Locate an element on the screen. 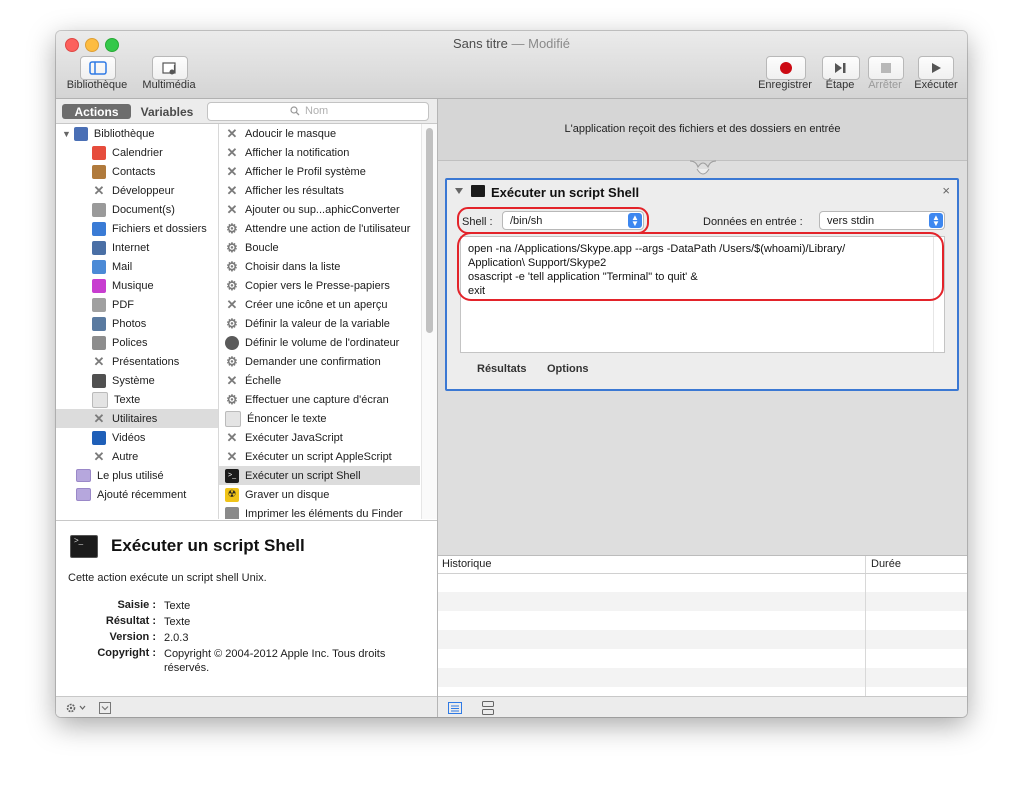 This screenshot has width=1023, height=798. media-button is located at coordinates (170, 68).